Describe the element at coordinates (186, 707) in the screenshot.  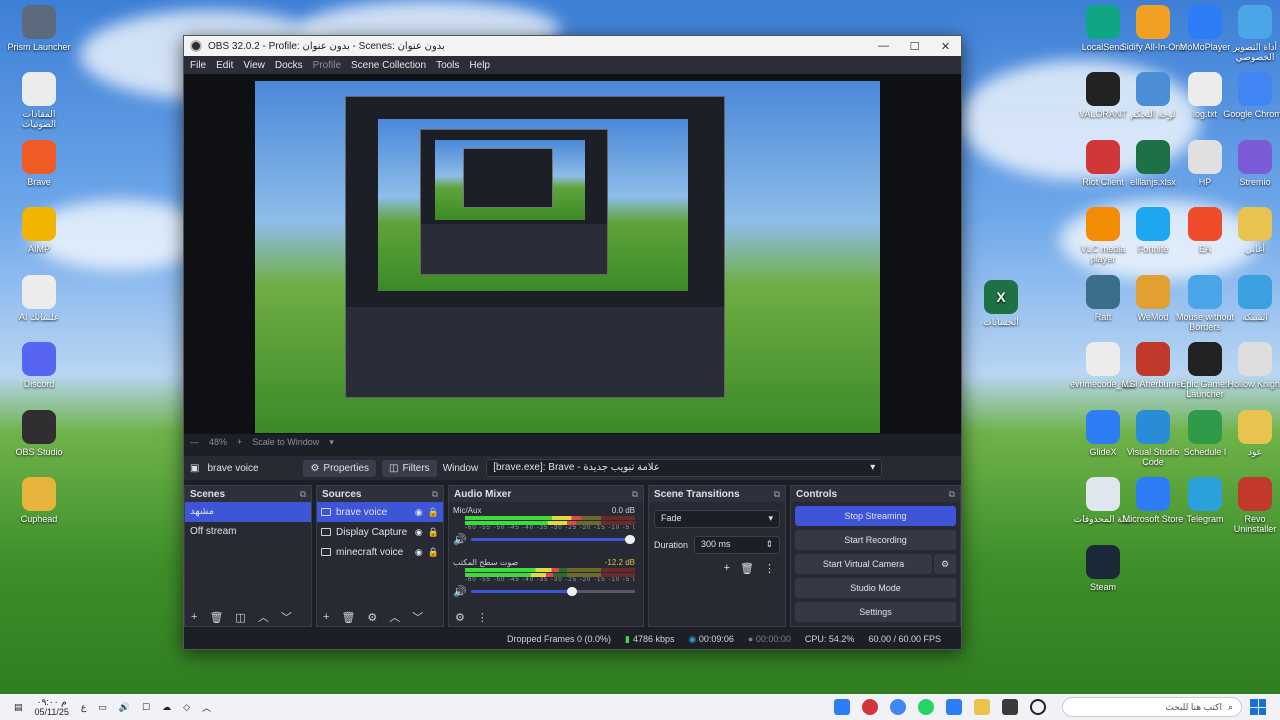
I see `tray-app-icon: ◇` at that location.